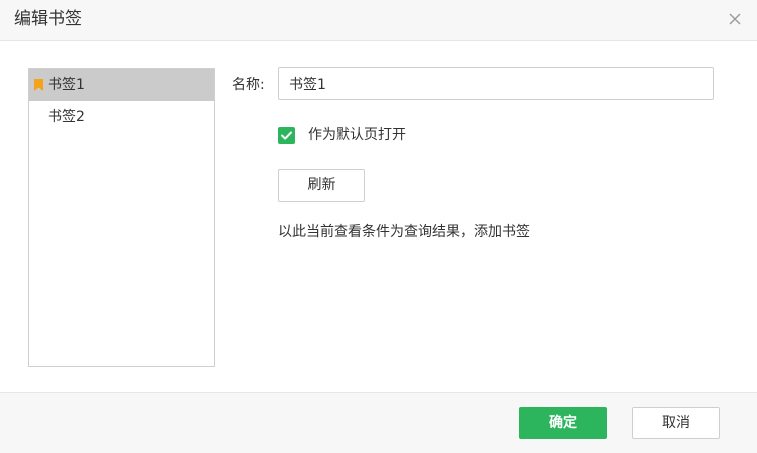 This screenshot has width=757, height=453. Describe the element at coordinates (404, 232) in the screenshot. I see `hint-text: 以此当前查看条件为查询结果，添加书签` at that location.